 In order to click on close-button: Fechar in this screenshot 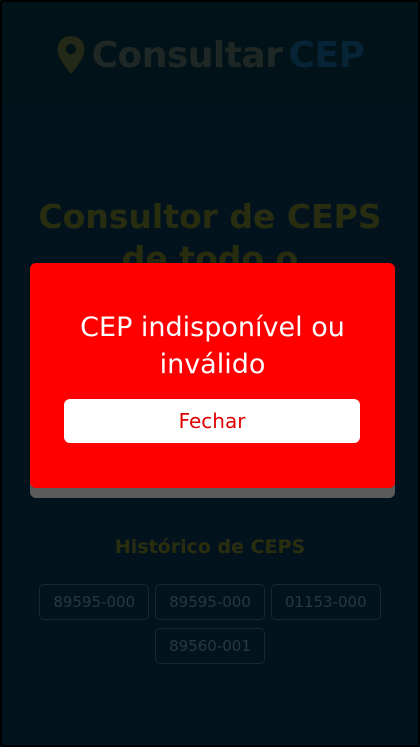, I will do `click(212, 421)`.